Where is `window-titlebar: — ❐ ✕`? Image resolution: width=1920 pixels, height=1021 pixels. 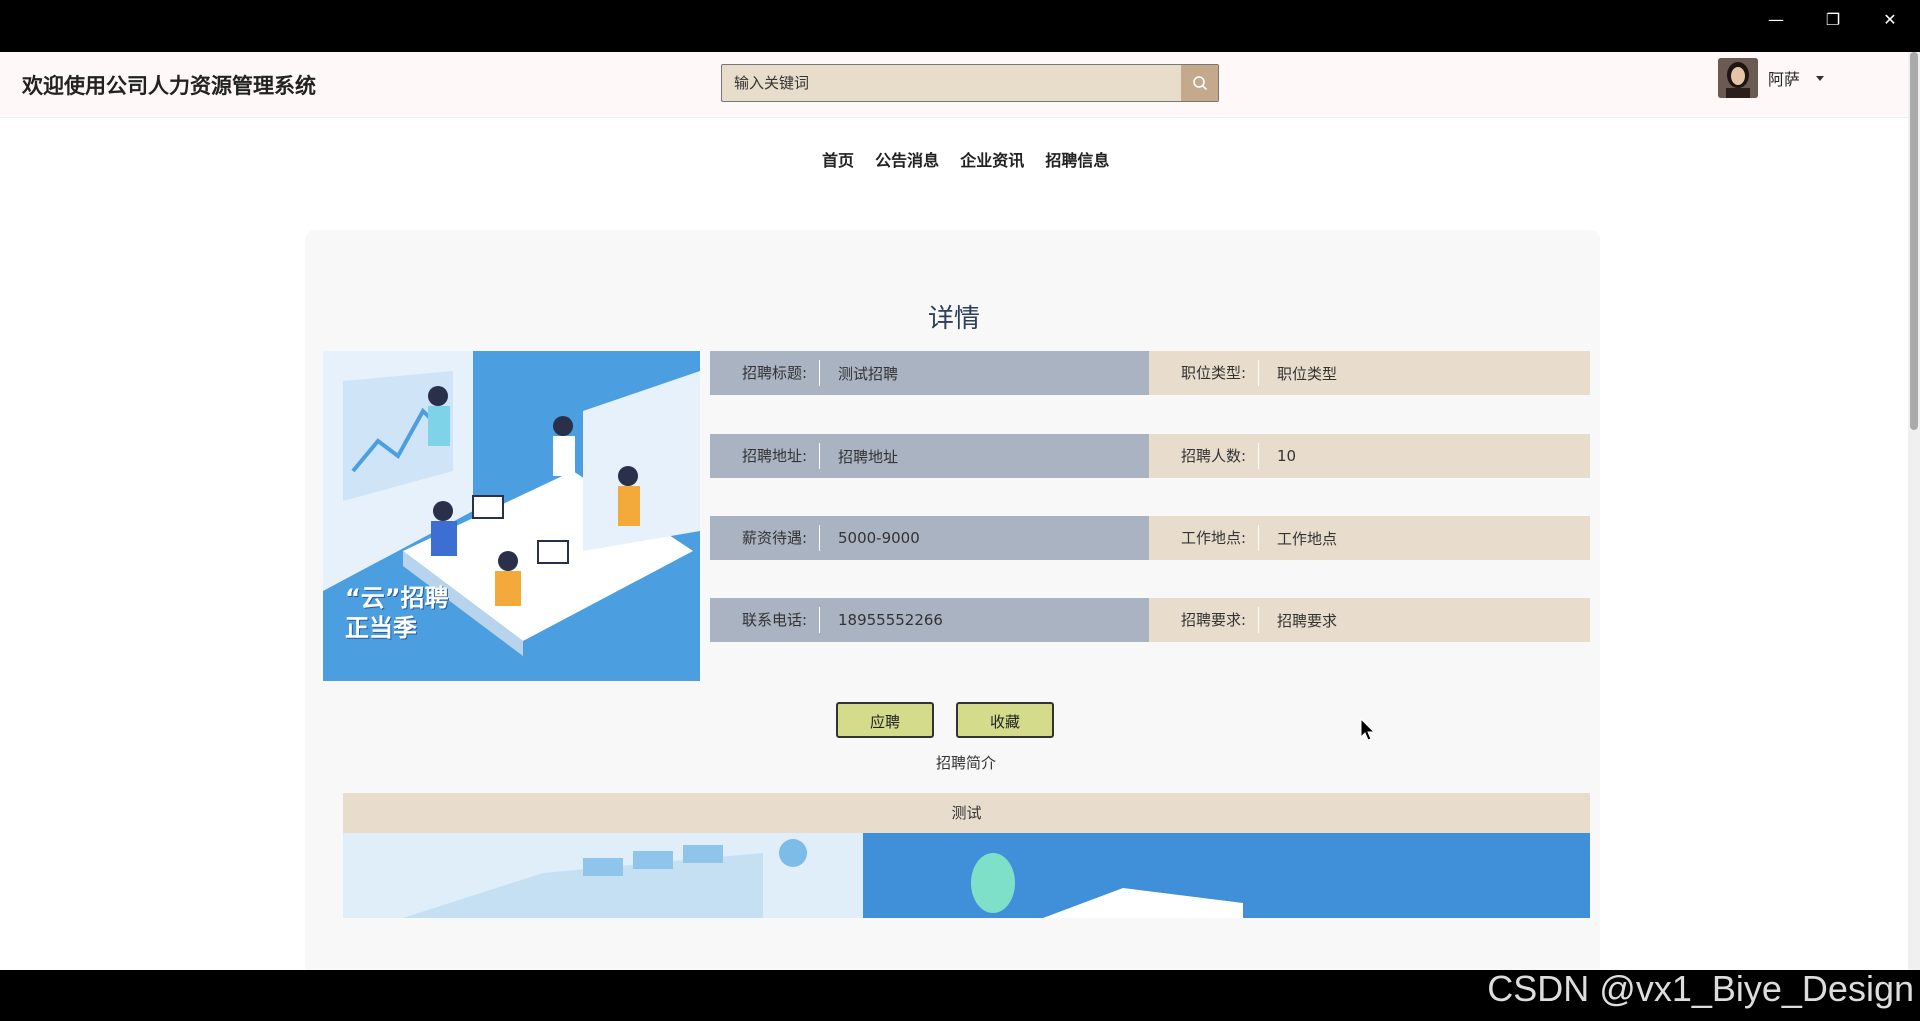 window-titlebar: — ❐ ✕ is located at coordinates (960, 26).